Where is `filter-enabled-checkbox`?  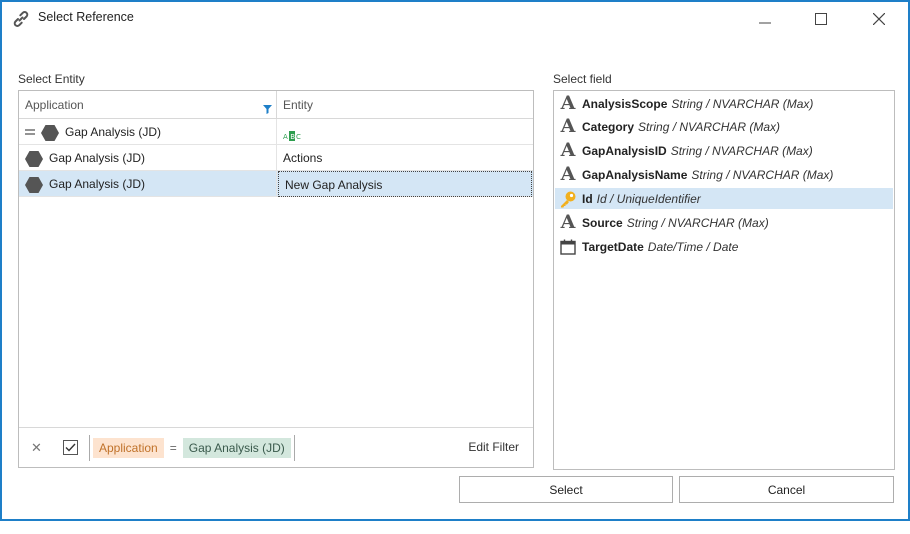 filter-enabled-checkbox is located at coordinates (70, 447).